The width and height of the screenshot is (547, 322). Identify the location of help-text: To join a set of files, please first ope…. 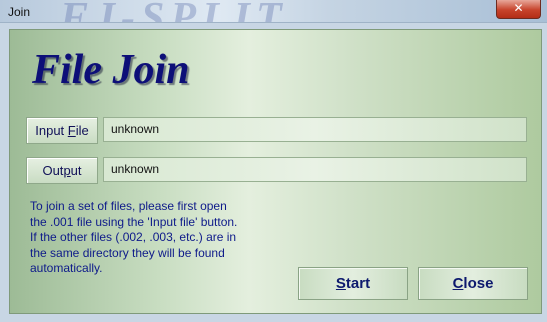
(150, 238).